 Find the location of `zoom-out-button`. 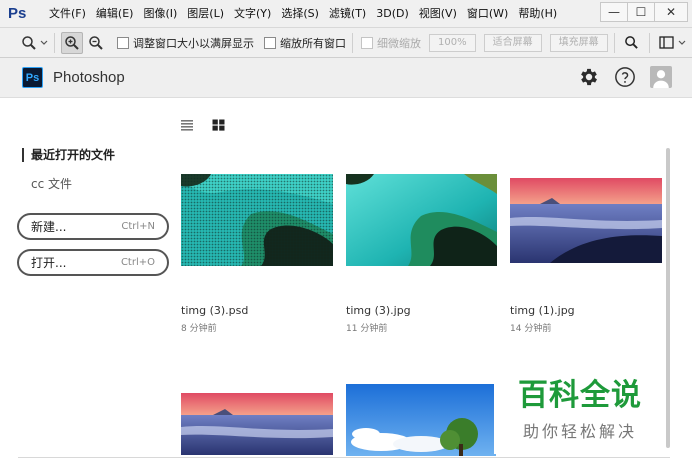

zoom-out-button is located at coordinates (96, 43).